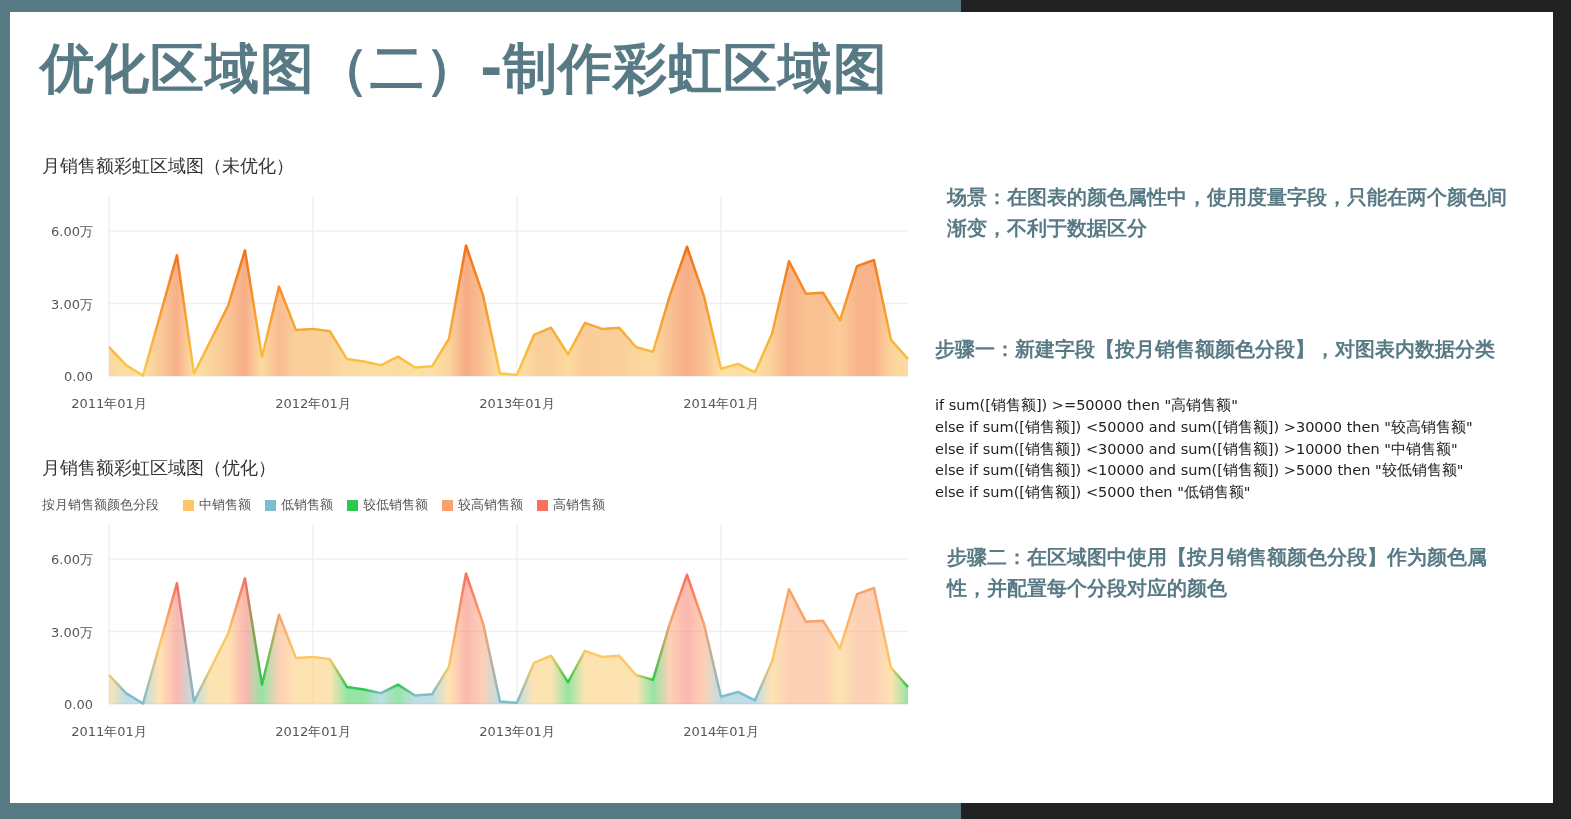  I want to click on legend-label: 低销售额, so click(307, 505).